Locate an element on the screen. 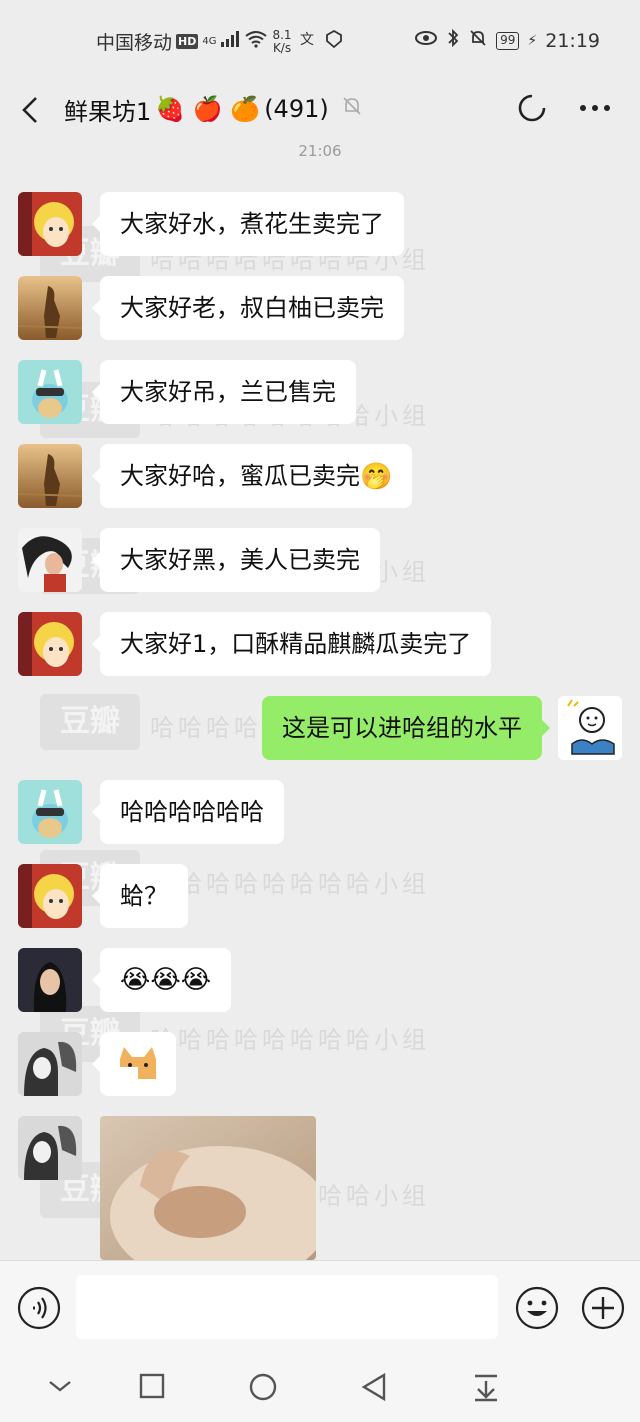  input-bar is located at coordinates (320, 1308).